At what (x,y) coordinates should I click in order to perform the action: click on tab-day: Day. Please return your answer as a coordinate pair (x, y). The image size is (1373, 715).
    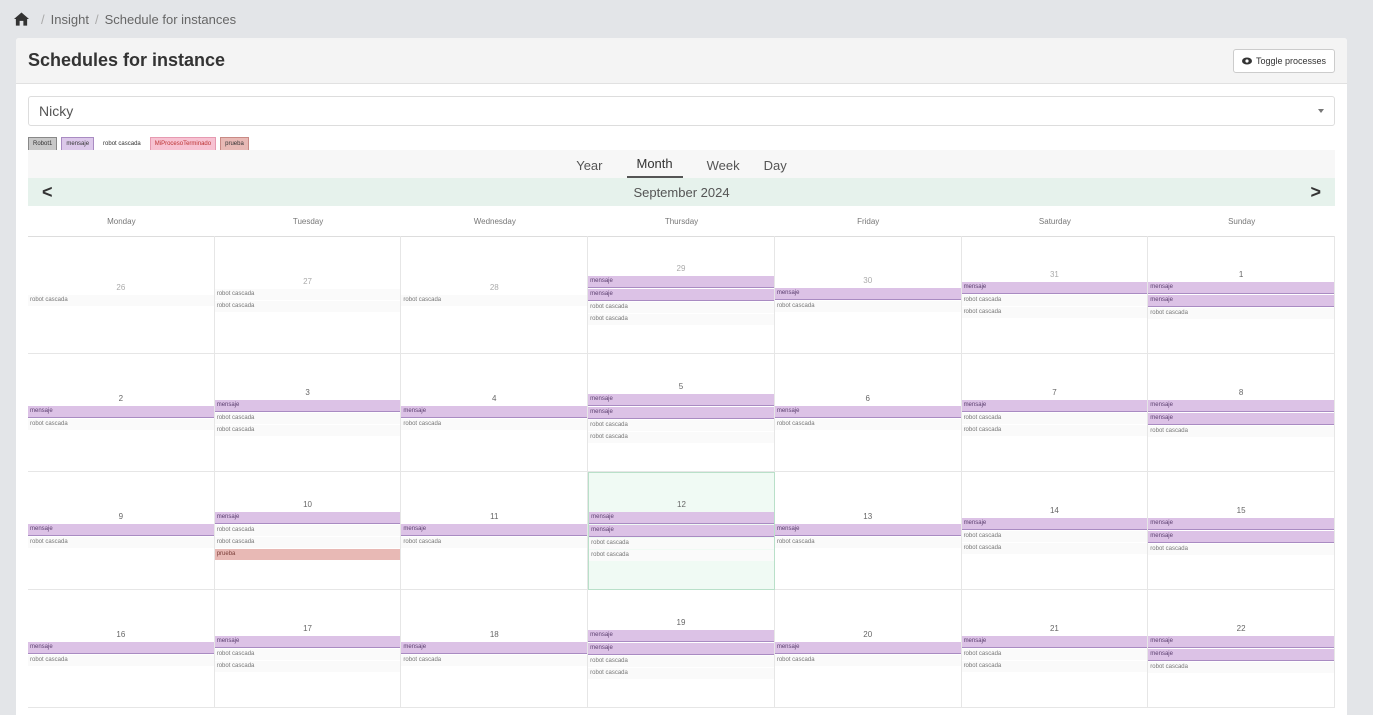
    Looking at the image, I should click on (775, 168).